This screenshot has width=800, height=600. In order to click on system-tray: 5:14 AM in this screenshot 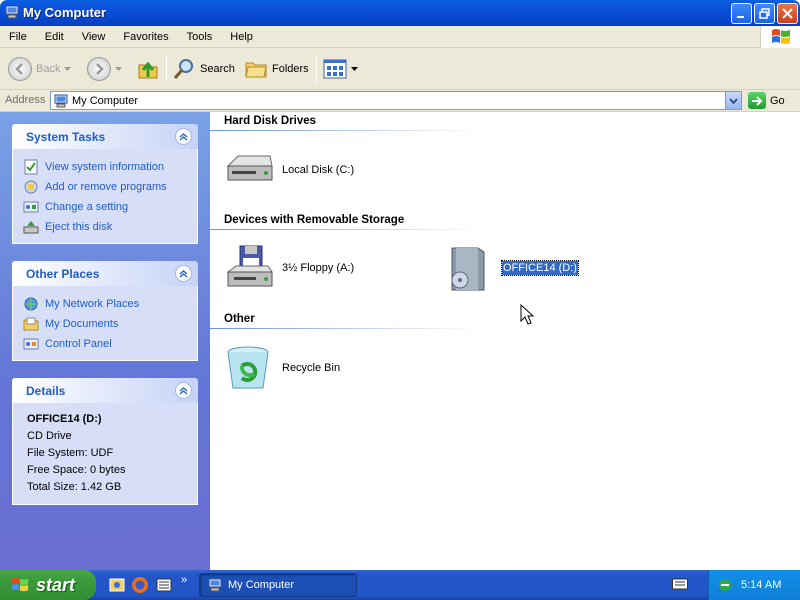, I will do `click(754, 585)`.